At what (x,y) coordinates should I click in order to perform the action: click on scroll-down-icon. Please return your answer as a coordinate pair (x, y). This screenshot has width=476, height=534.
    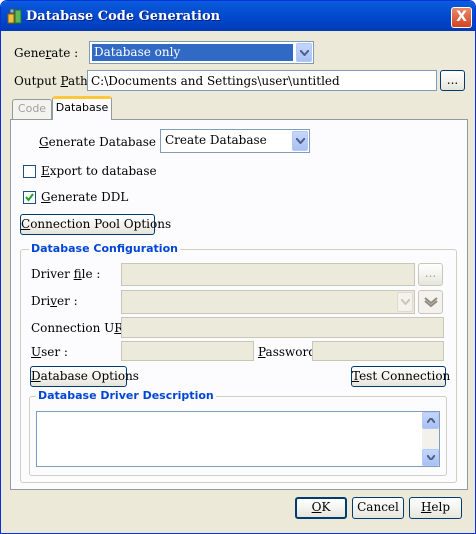
    Looking at the image, I should click on (430, 457).